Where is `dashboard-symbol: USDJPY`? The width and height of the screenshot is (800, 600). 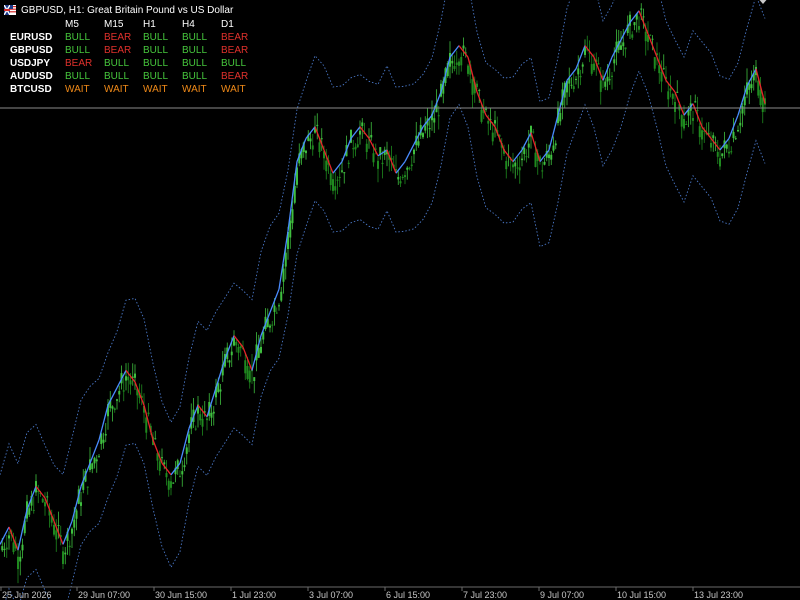
dashboard-symbol: USDJPY is located at coordinates (30, 63).